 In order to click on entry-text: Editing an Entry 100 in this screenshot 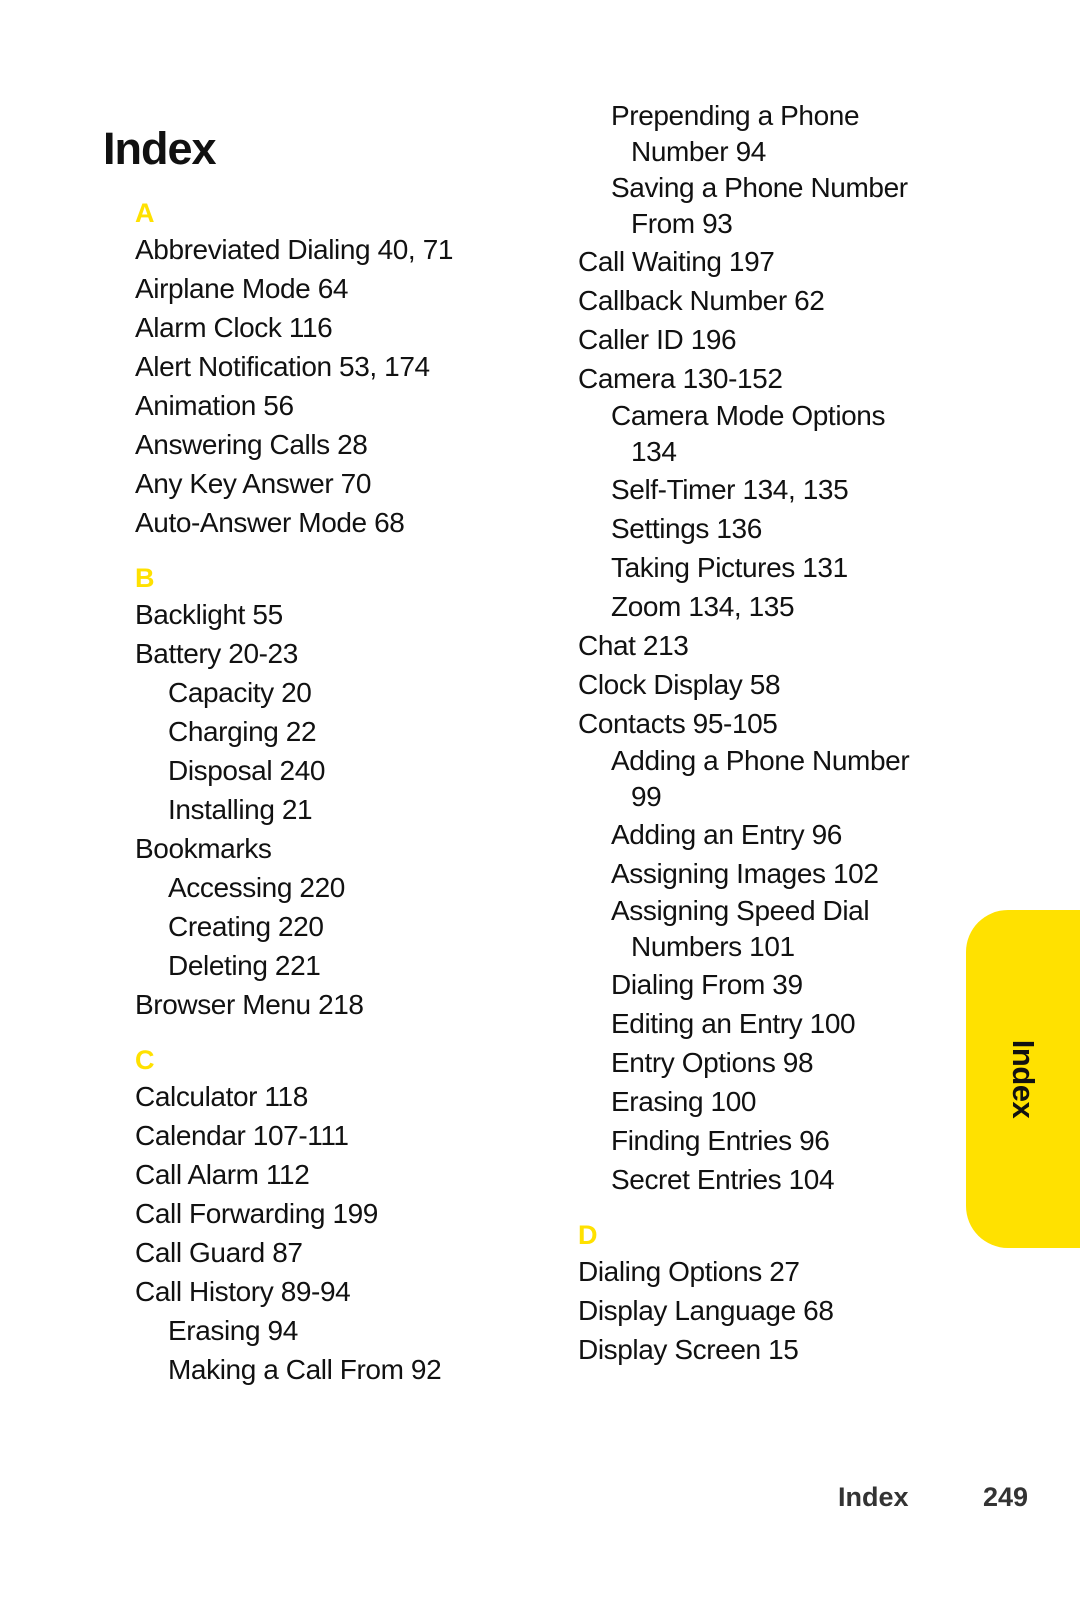, I will do `click(733, 1023)`.